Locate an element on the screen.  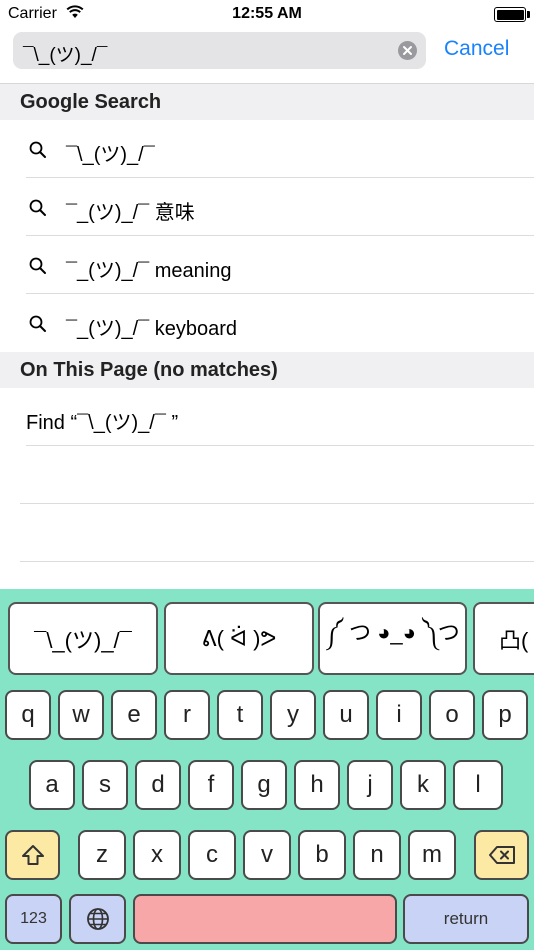
clear-icon is located at coordinates (407, 50).